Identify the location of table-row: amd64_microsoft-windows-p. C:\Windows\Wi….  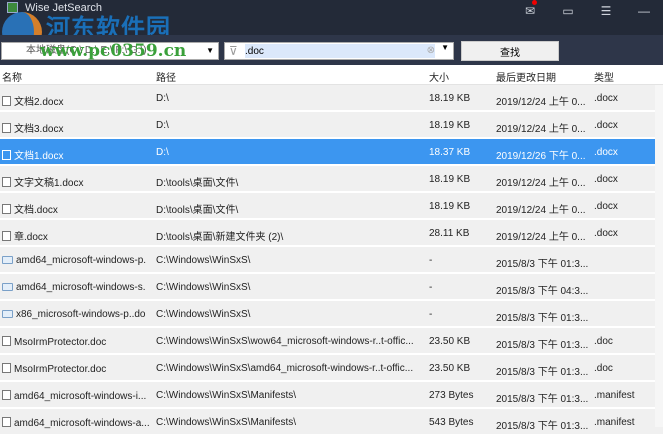
(331, 260).